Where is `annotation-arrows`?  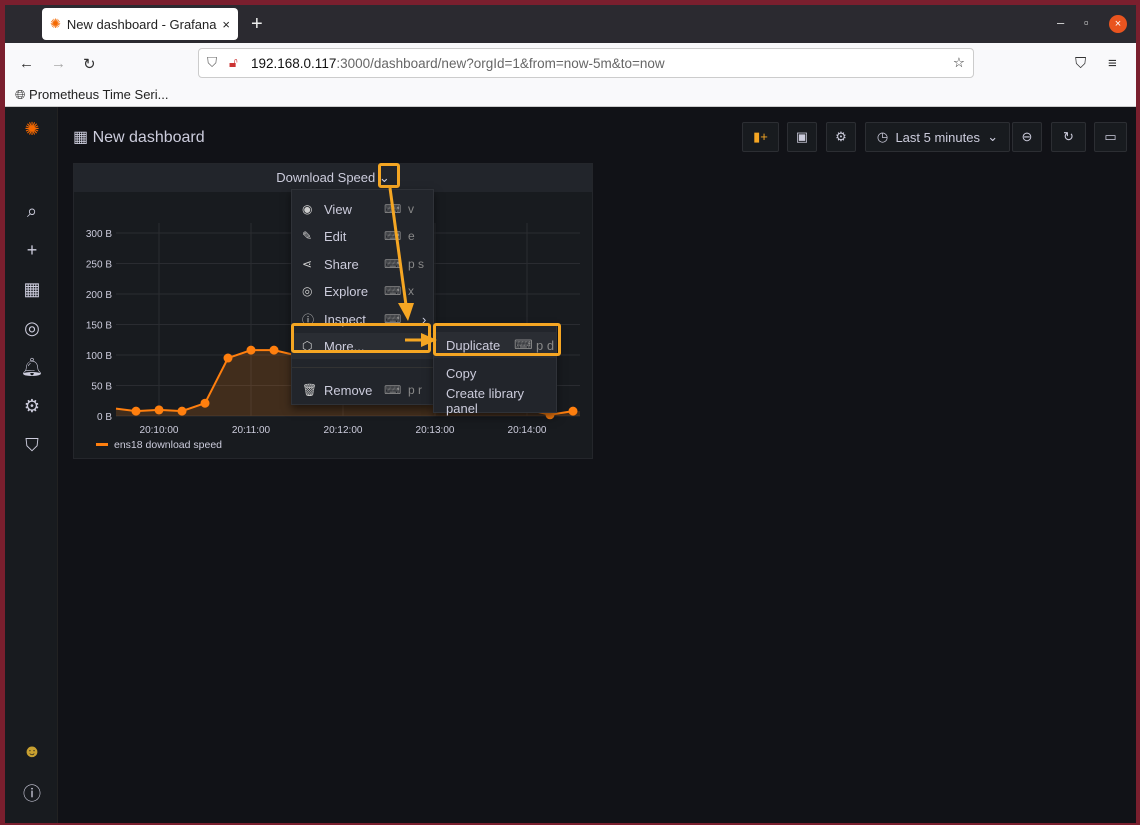 annotation-arrows is located at coordinates (412, 267).